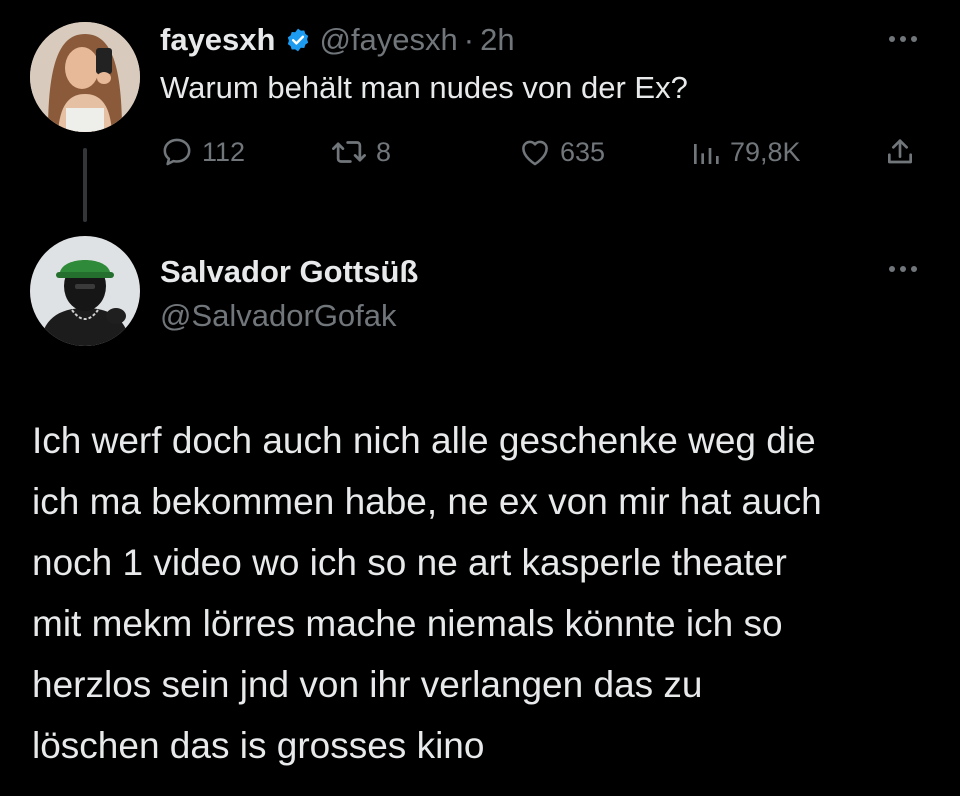  I want to click on like-button: 635, so click(561, 152).